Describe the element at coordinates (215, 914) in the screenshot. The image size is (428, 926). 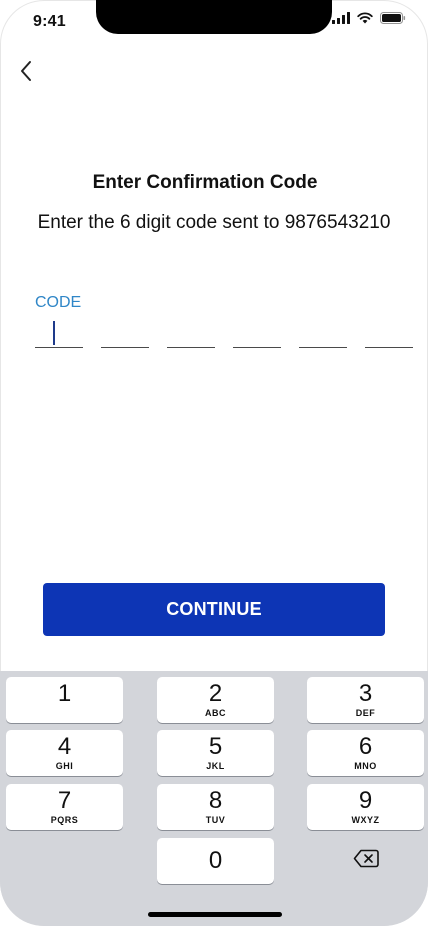
I see `home-indicator` at that location.